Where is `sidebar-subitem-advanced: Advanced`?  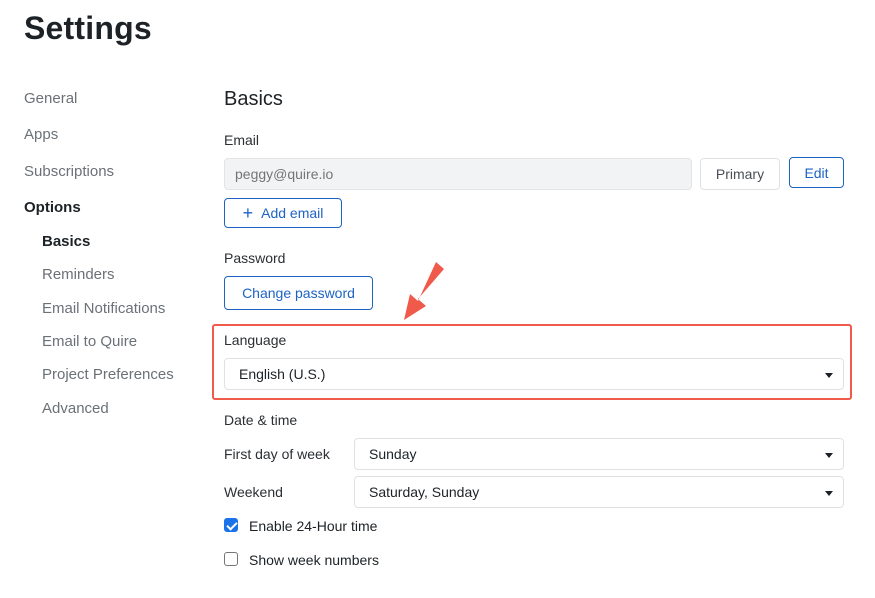 sidebar-subitem-advanced: Advanced is located at coordinates (75, 408).